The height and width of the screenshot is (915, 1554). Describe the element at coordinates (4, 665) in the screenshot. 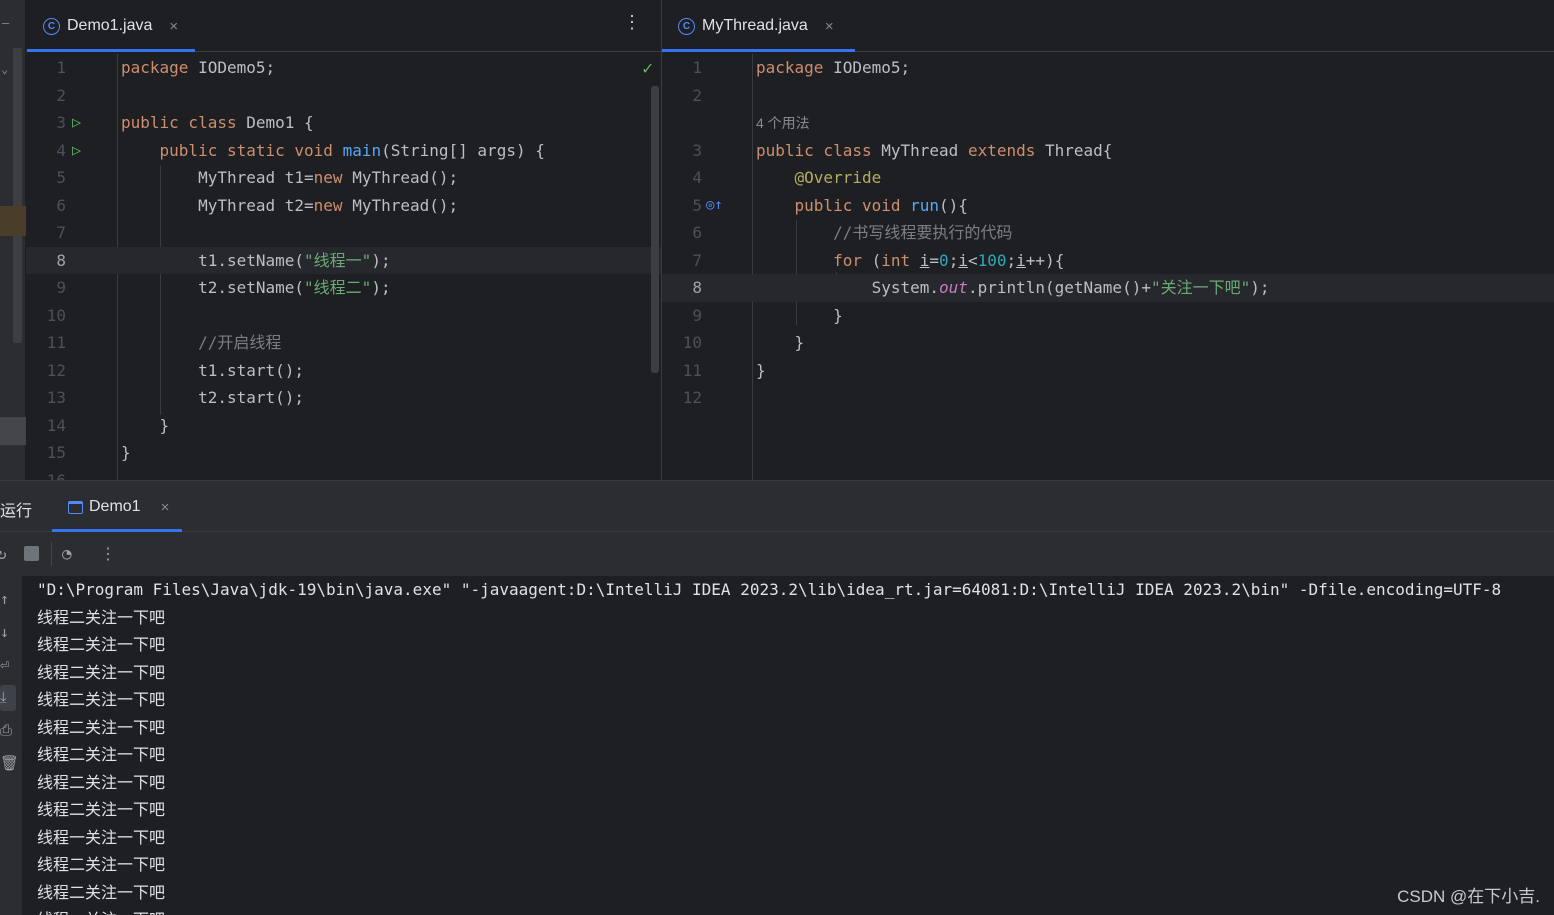

I see `soft-wrap-icon: ⏎` at that location.